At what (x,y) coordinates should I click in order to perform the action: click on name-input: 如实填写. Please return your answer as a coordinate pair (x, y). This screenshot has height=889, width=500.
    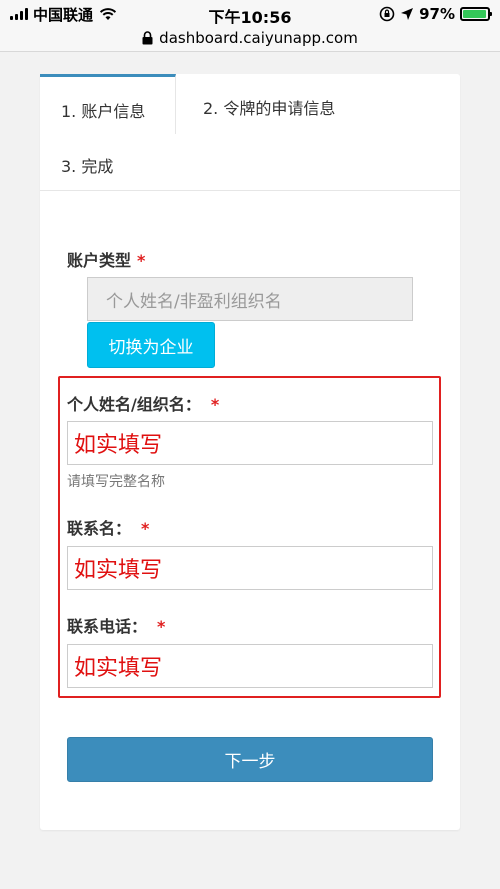
    Looking at the image, I should click on (250, 443).